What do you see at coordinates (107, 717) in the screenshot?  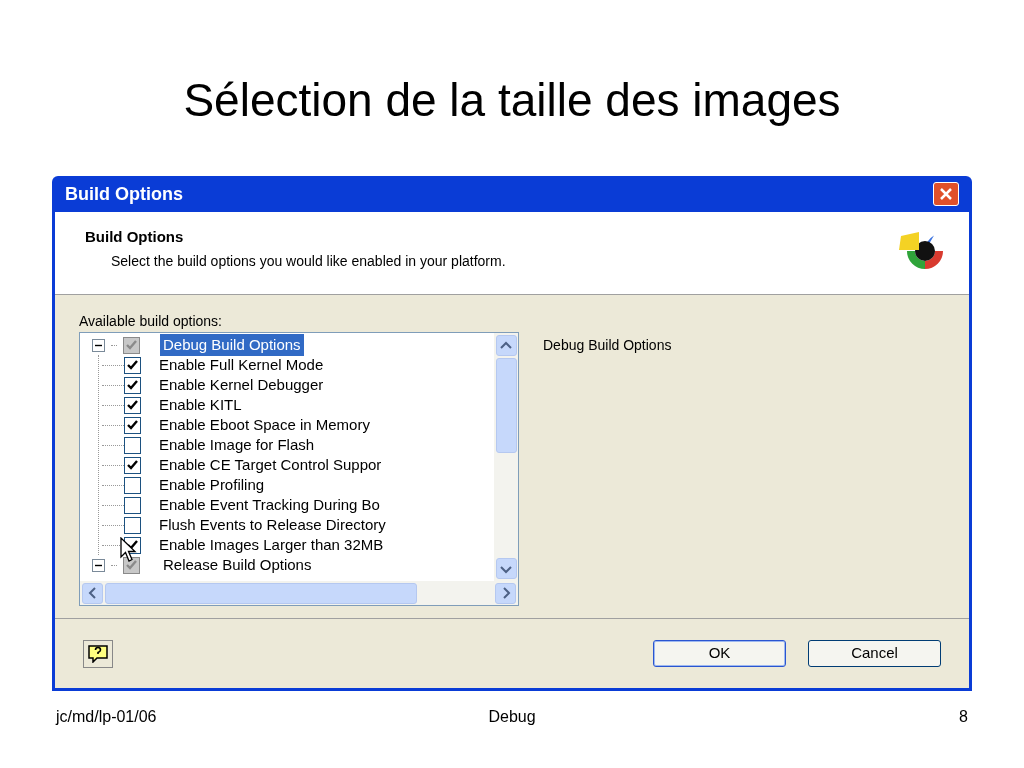 I see `footer-text: jc/md/lp-01/06` at bounding box center [107, 717].